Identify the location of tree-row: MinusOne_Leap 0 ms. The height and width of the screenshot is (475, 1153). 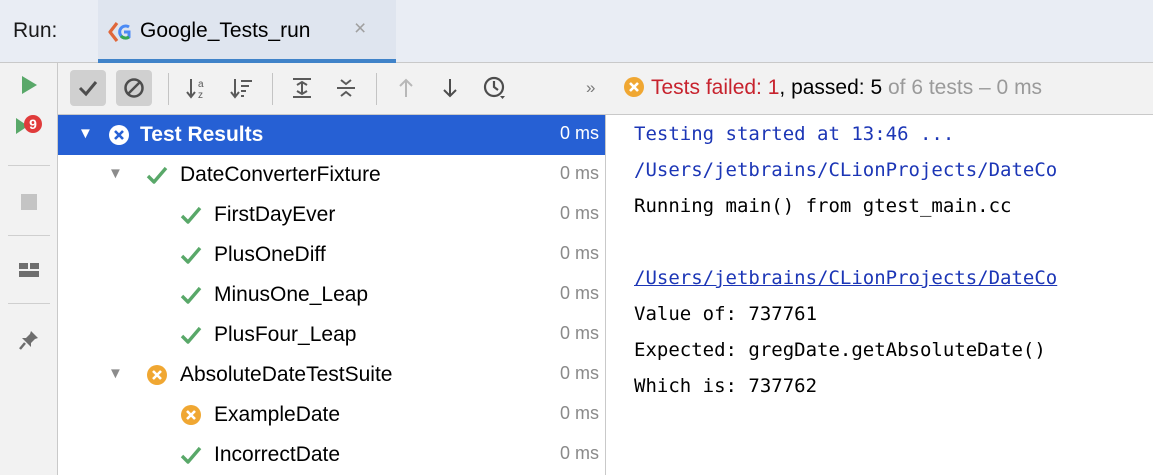
(331, 295).